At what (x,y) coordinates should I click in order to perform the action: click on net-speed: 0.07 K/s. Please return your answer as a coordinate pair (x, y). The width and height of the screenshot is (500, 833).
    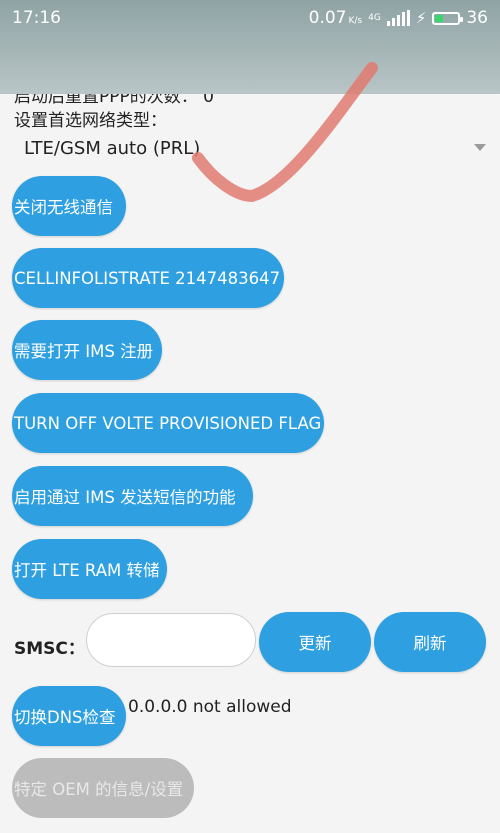
    Looking at the image, I should click on (335, 18).